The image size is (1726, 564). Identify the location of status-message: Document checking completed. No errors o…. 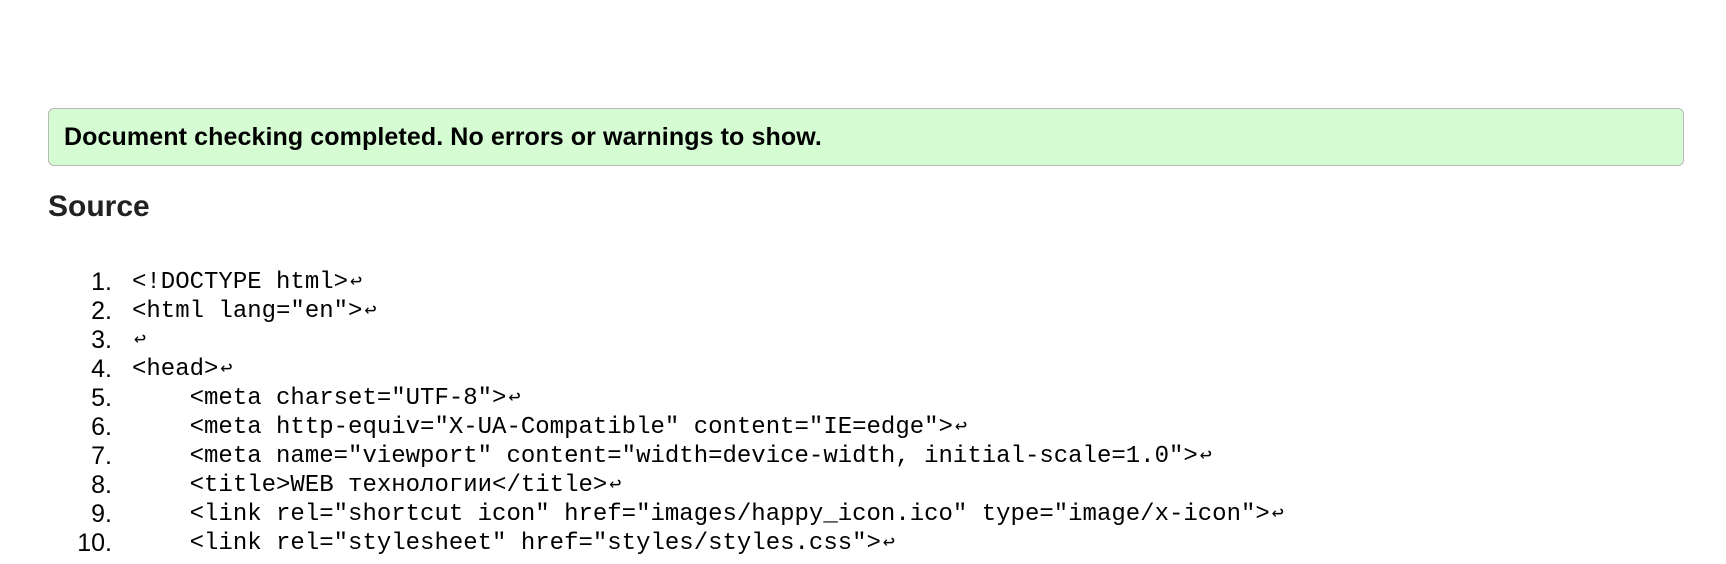
(443, 136).